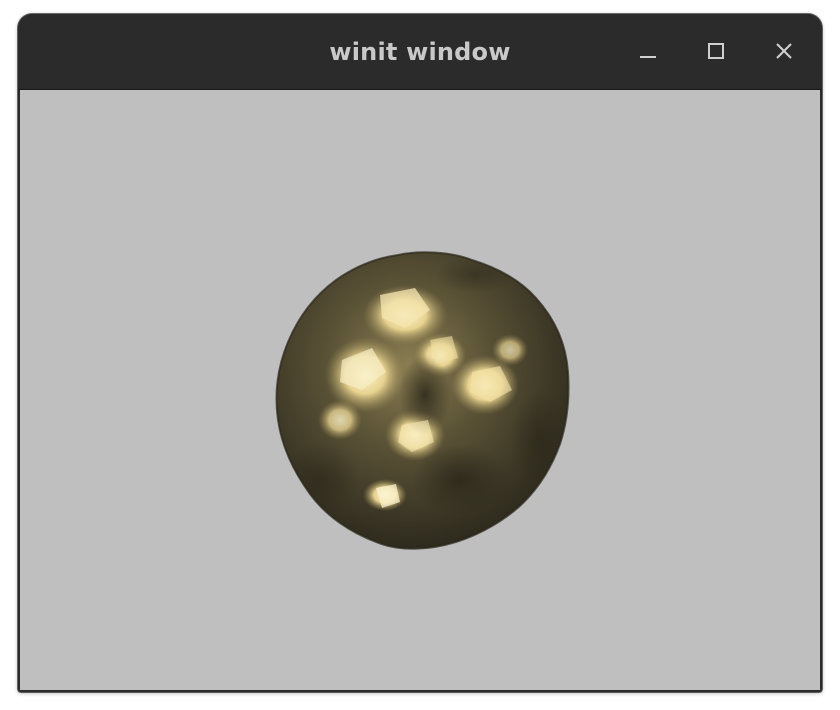 The height and width of the screenshot is (710, 840). I want to click on minimize-icon, so click(648, 57).